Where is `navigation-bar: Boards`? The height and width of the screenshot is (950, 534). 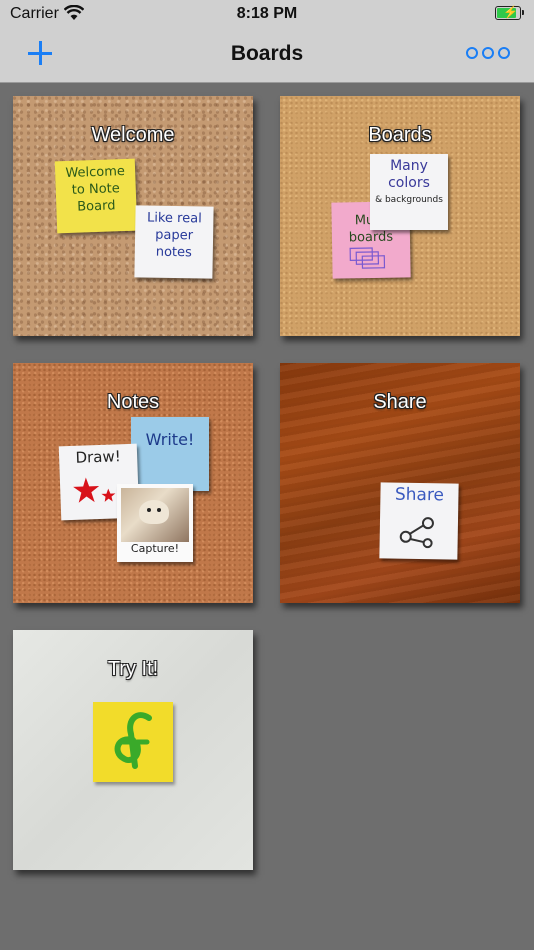 navigation-bar: Boards is located at coordinates (267, 55).